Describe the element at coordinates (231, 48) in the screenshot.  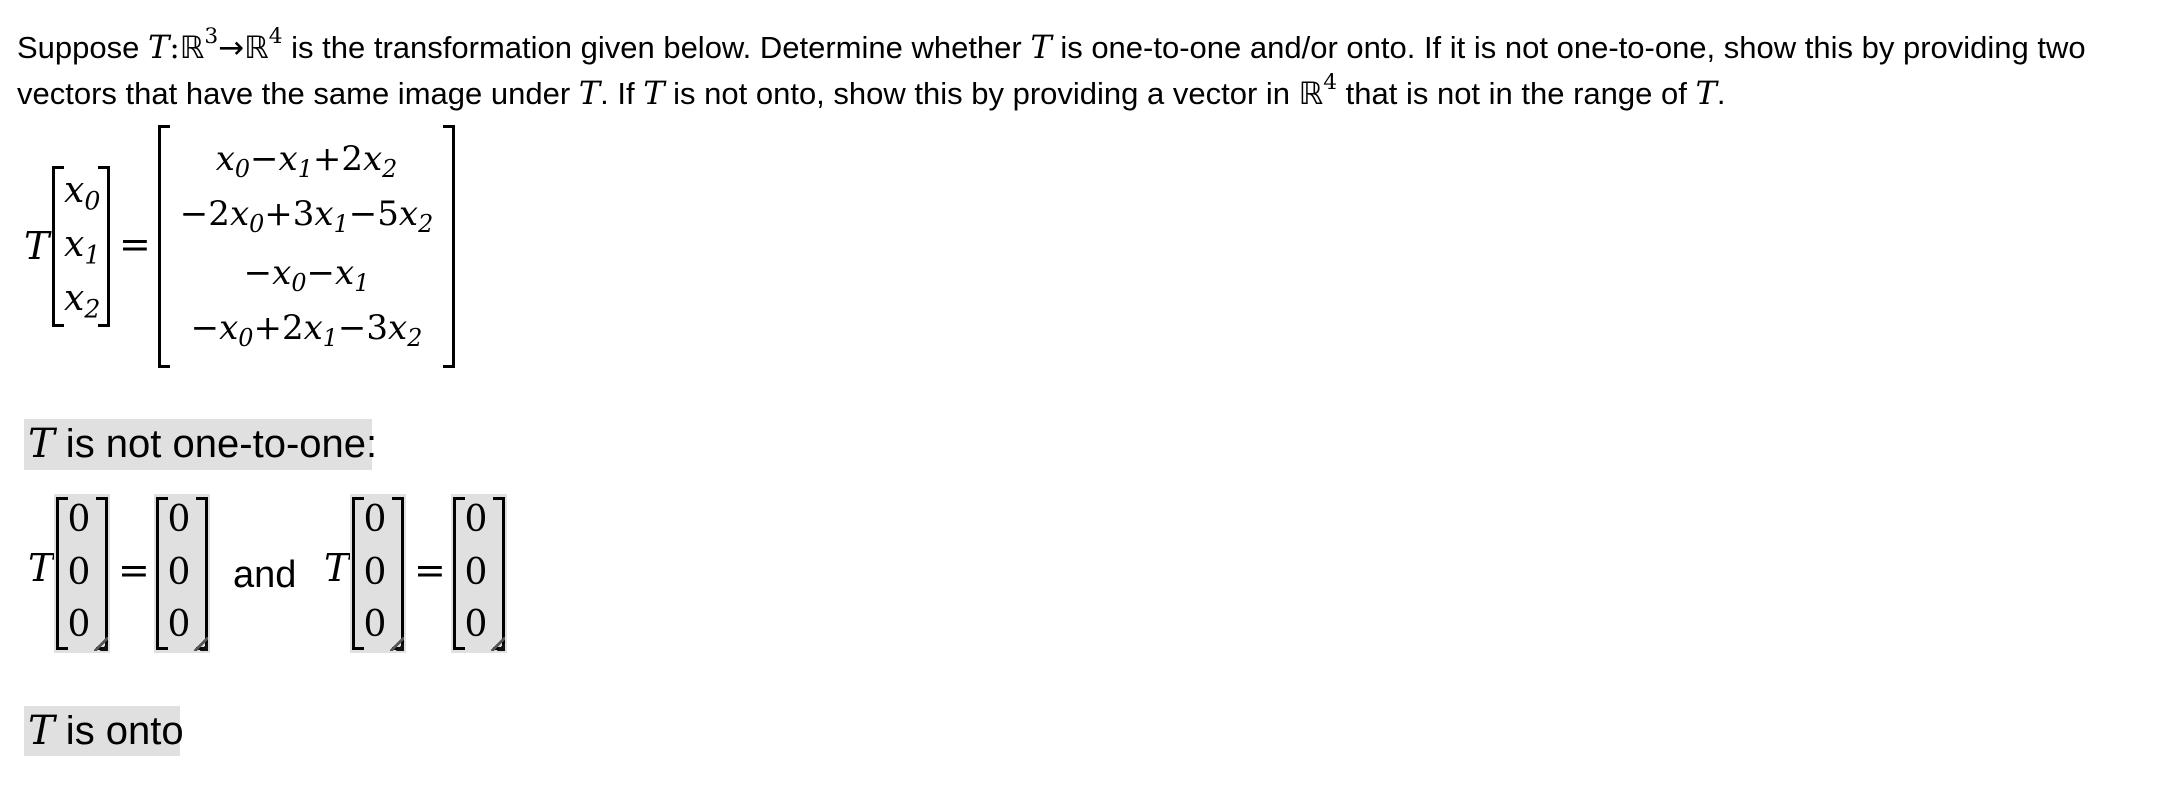
I see `arrow-icon: →` at that location.